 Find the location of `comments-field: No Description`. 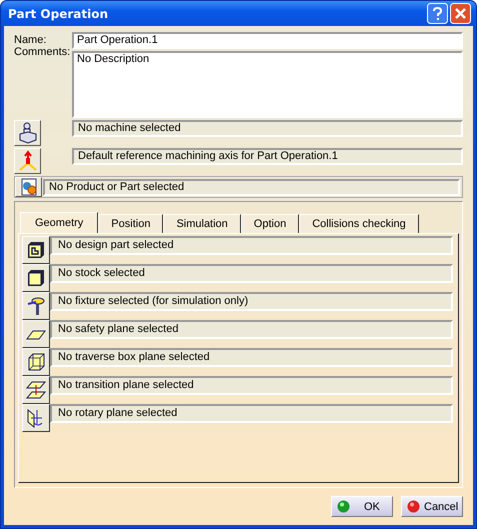

comments-field: No Description is located at coordinates (267, 84).